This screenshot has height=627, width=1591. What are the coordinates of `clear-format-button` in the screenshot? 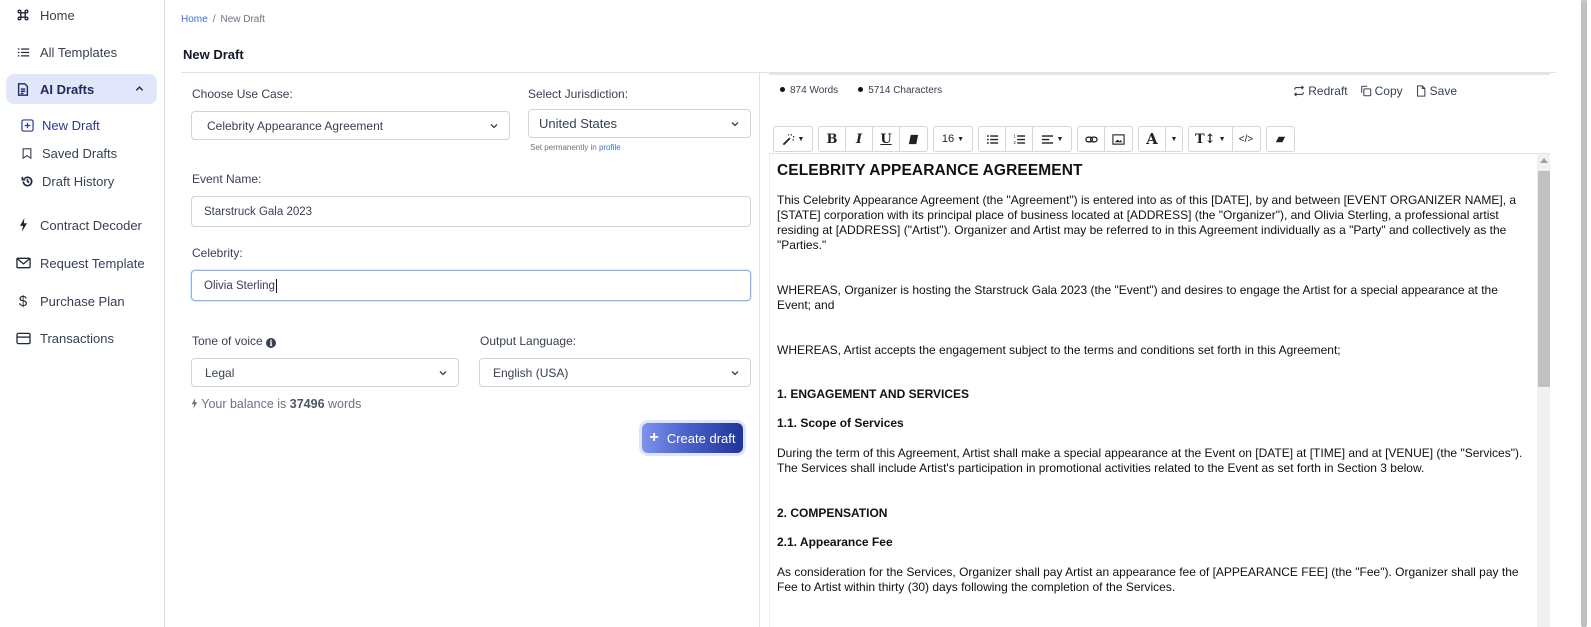 It's located at (913, 139).